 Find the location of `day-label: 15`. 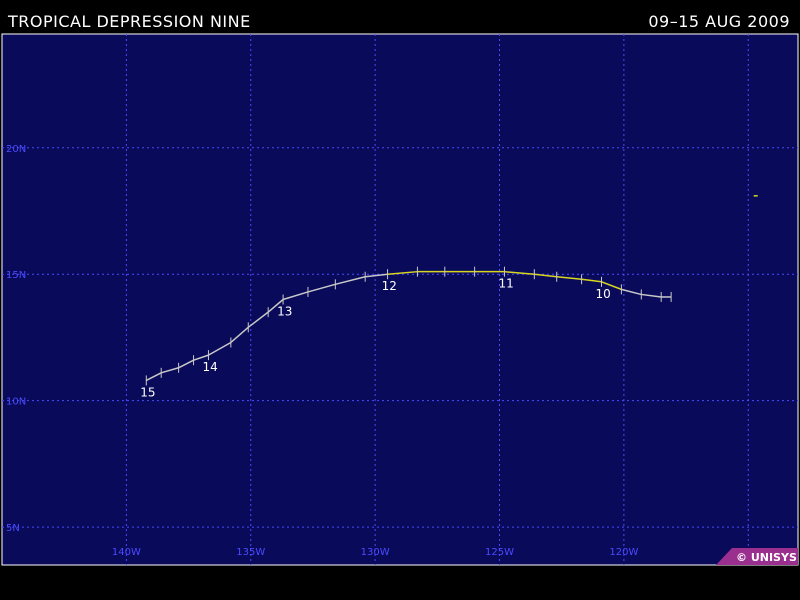

day-label: 15 is located at coordinates (147, 392).